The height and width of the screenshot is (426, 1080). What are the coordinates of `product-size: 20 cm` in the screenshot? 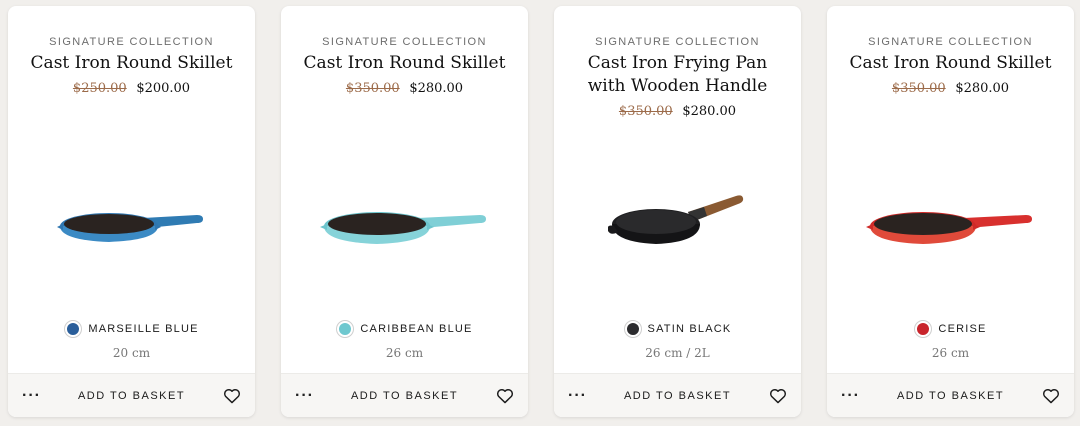 It's located at (131, 353).